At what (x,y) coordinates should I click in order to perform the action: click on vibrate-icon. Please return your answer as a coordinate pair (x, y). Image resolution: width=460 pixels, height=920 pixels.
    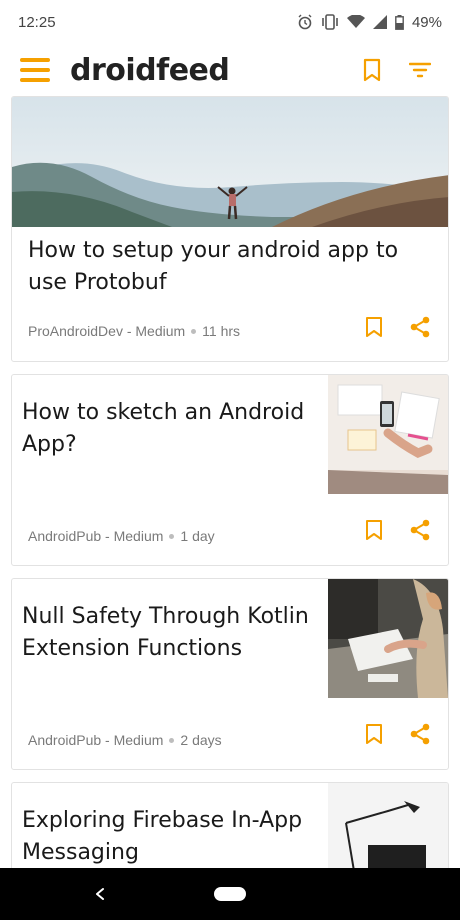
    Looking at the image, I should click on (330, 22).